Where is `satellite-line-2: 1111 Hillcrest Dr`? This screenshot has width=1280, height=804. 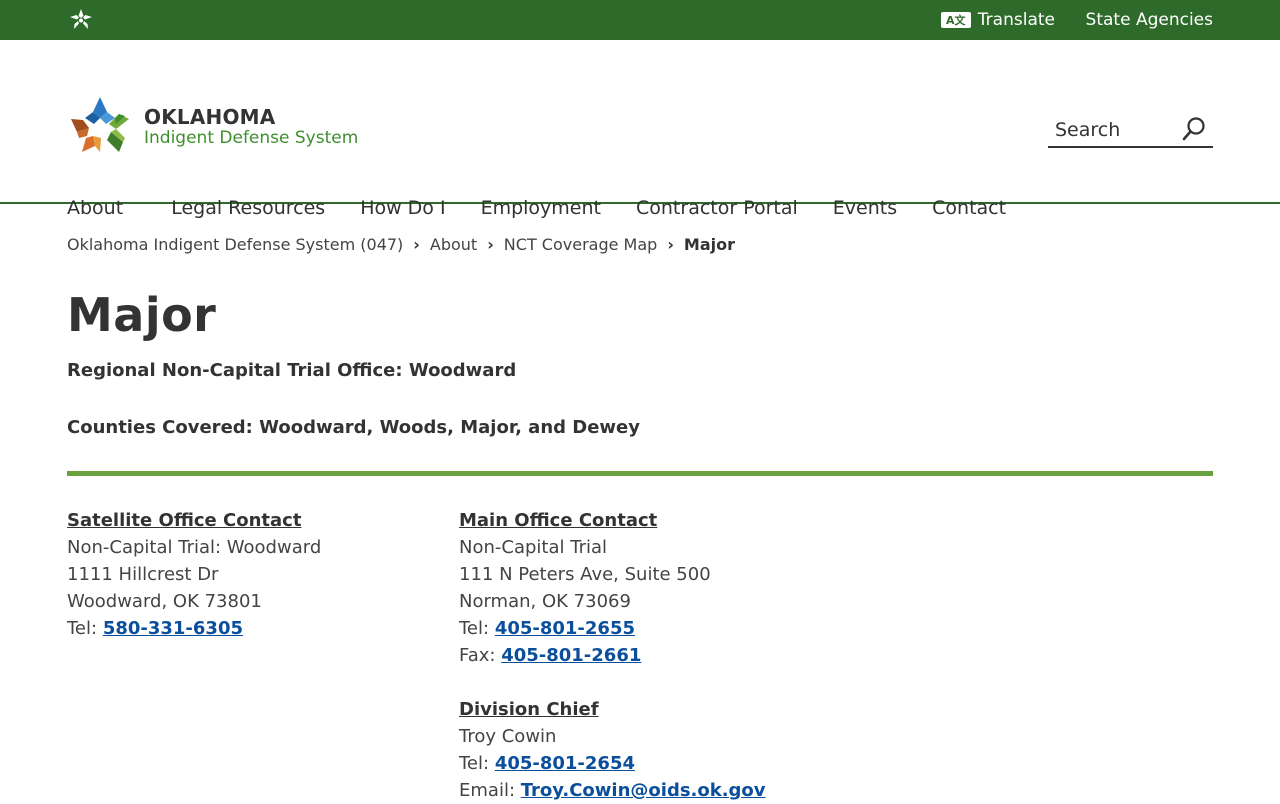 satellite-line-2: 1111 Hillcrest Dr is located at coordinates (143, 574).